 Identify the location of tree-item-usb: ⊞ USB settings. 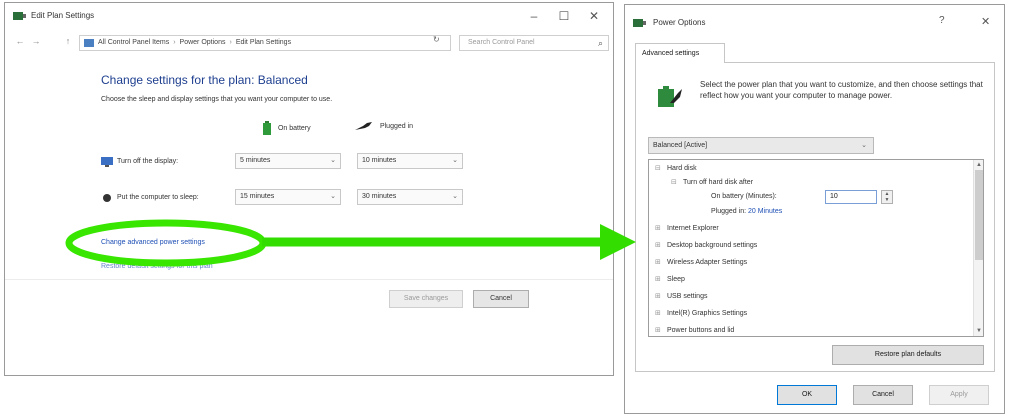
(681, 296).